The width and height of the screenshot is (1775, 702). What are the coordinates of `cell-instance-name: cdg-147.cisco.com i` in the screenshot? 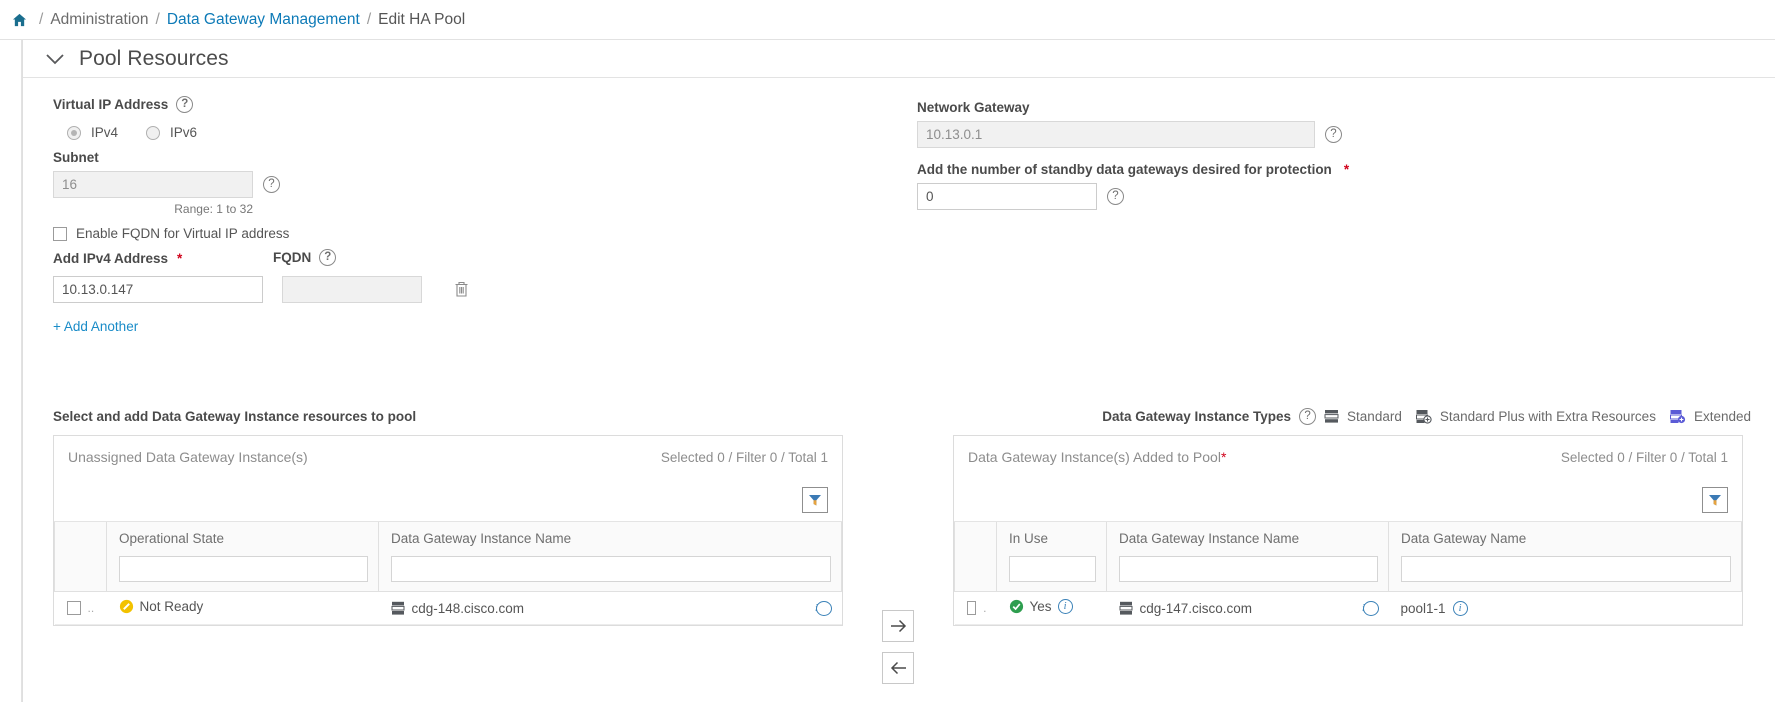 It's located at (1247, 608).